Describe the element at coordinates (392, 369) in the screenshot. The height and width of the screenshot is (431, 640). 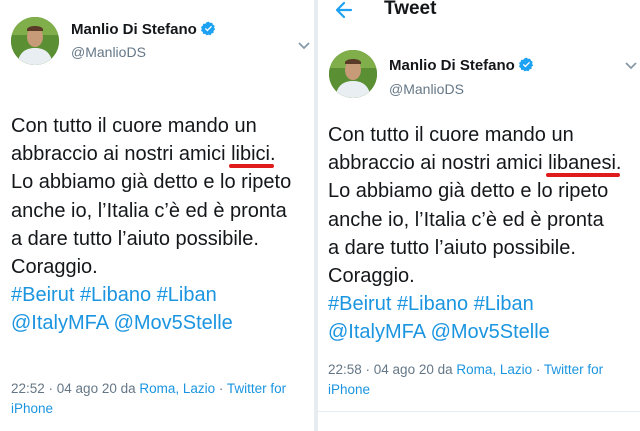
I see `tweet-timestamp: 22:58 · 04 ago 20 da` at that location.